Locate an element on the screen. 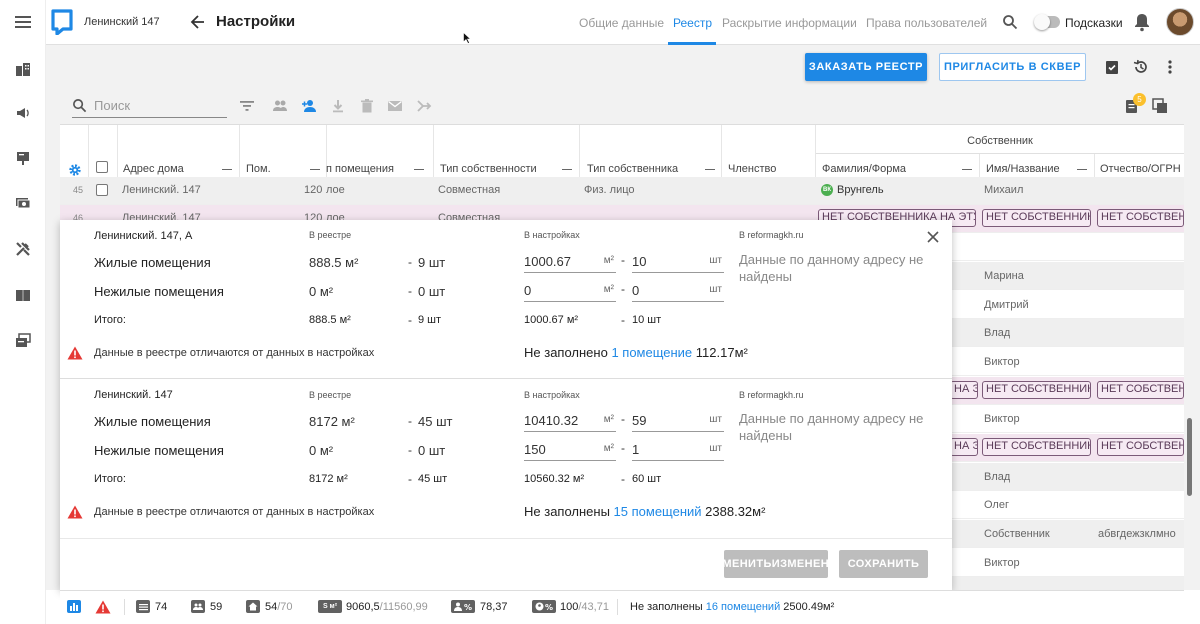 Image resolution: width=1200 pixels, height=624 pixels. order-registry-button: ЗАКАЗАТЬ РЕЕСТР is located at coordinates (866, 67).